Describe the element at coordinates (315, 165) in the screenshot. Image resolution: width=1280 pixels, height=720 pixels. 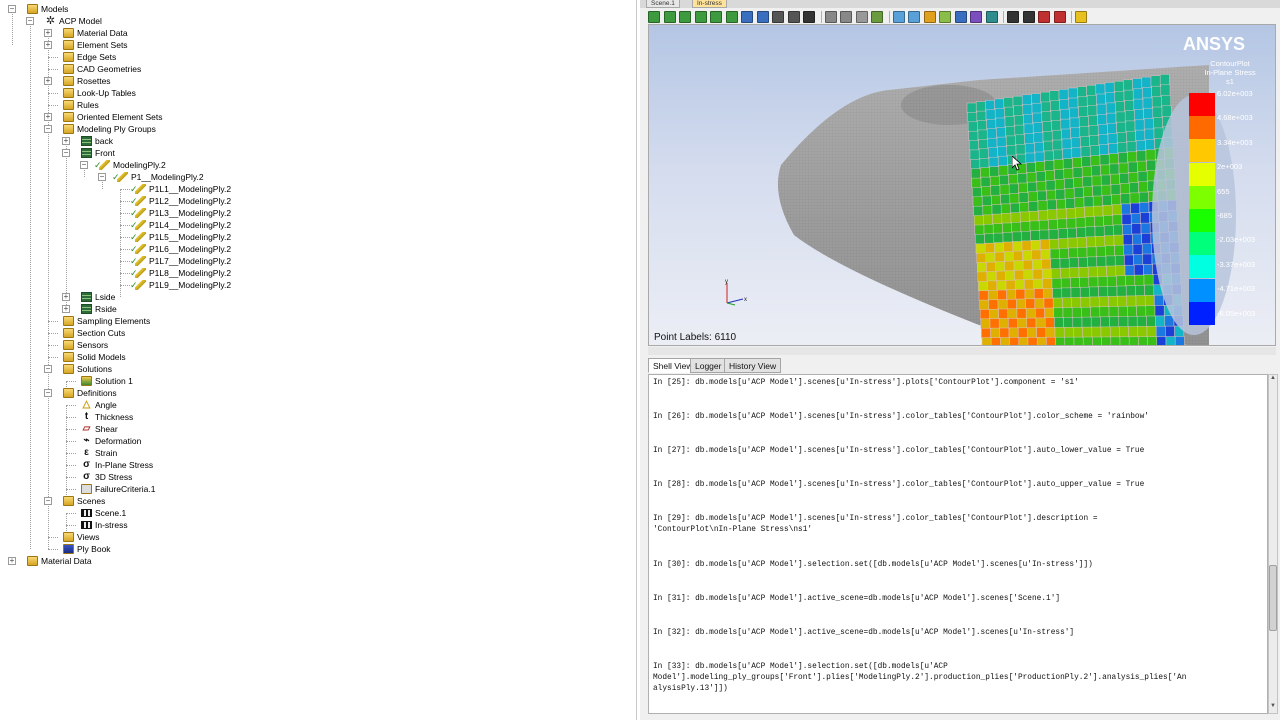
I see `tree-item: − ✓ ModelingPly.2` at that location.